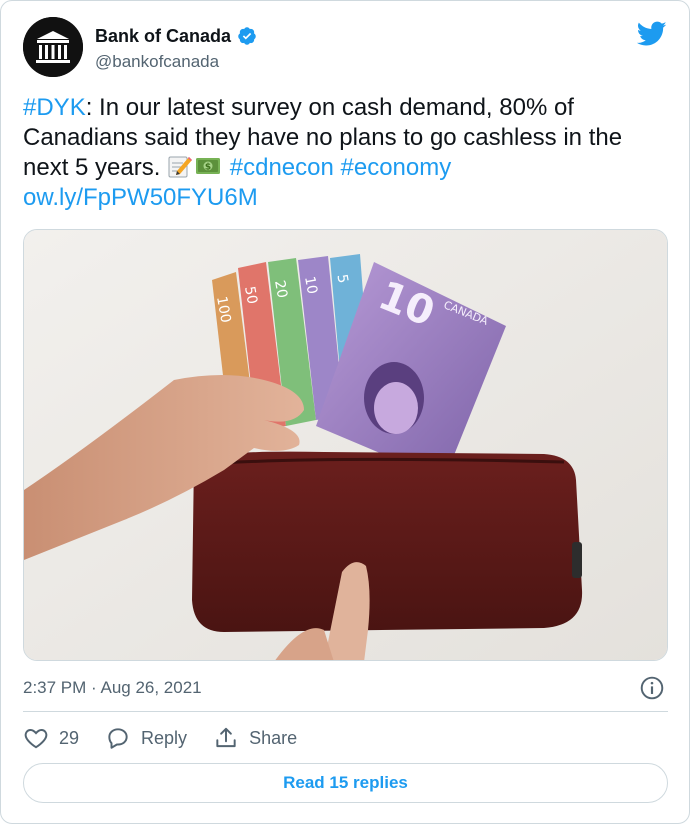 Image resolution: width=690 pixels, height=824 pixels. I want to click on wallet, so click(387, 541).